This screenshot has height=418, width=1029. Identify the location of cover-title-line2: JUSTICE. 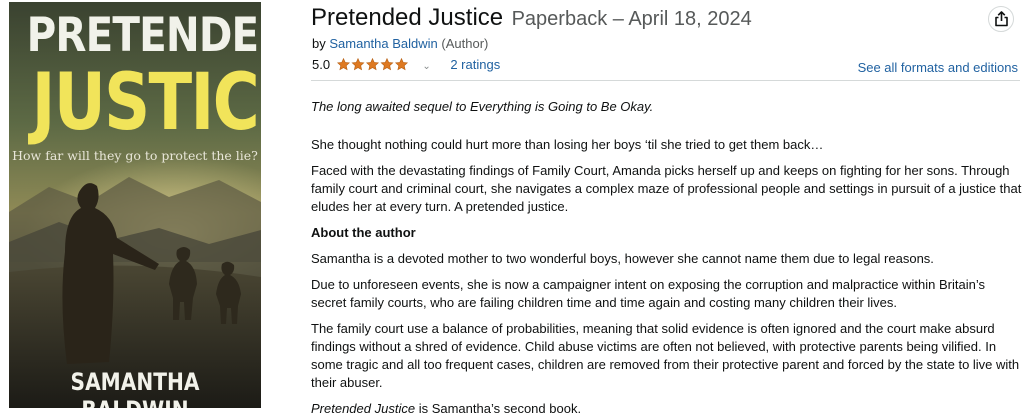
(146, 103).